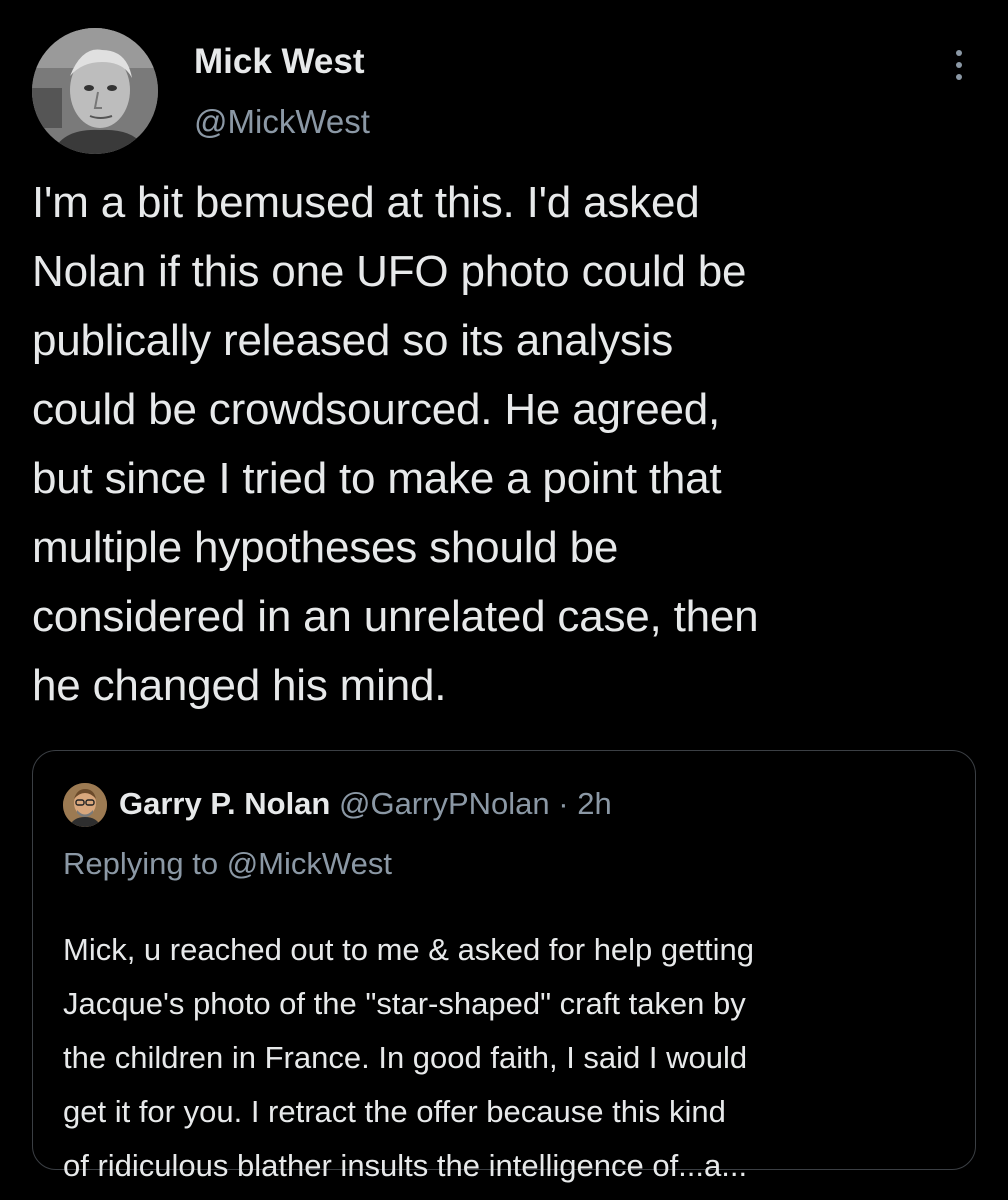 Image resolution: width=1008 pixels, height=1200 pixels. What do you see at coordinates (282, 122) in the screenshot?
I see `author-handle: @MickWest` at bounding box center [282, 122].